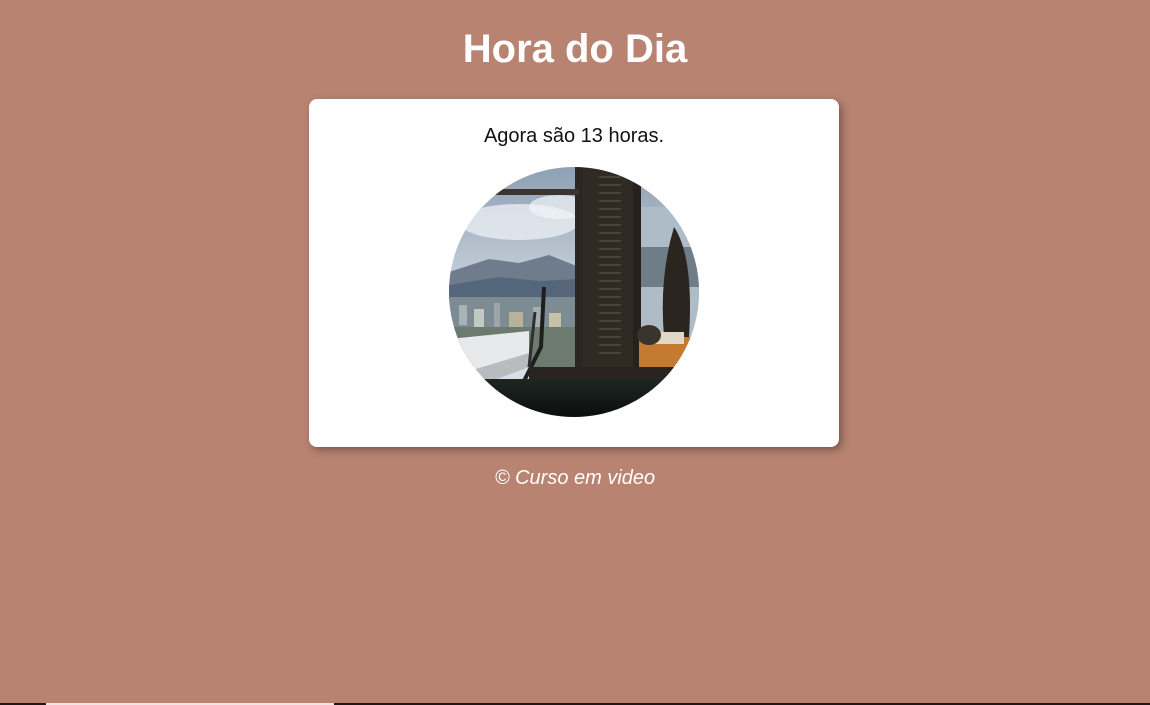 The width and height of the screenshot is (1150, 705). What do you see at coordinates (575, 49) in the screenshot?
I see `page-title: Hora do Dia` at bounding box center [575, 49].